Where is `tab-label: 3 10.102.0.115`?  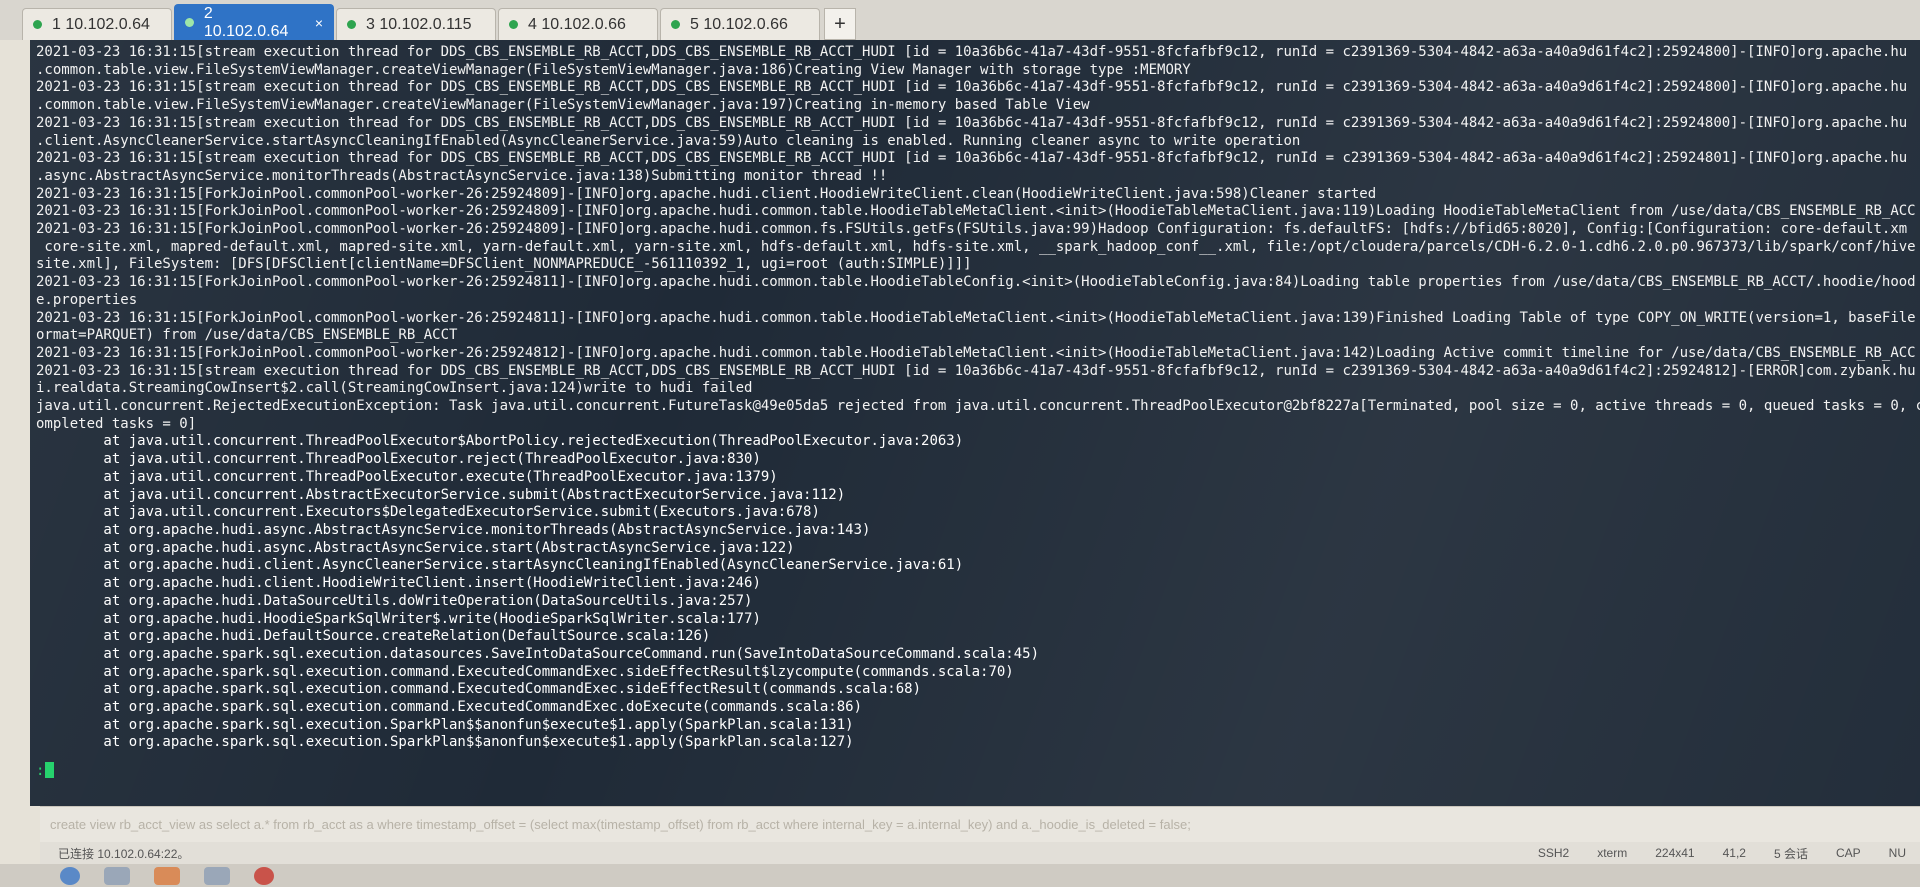 tab-label: 3 10.102.0.115 is located at coordinates (419, 24).